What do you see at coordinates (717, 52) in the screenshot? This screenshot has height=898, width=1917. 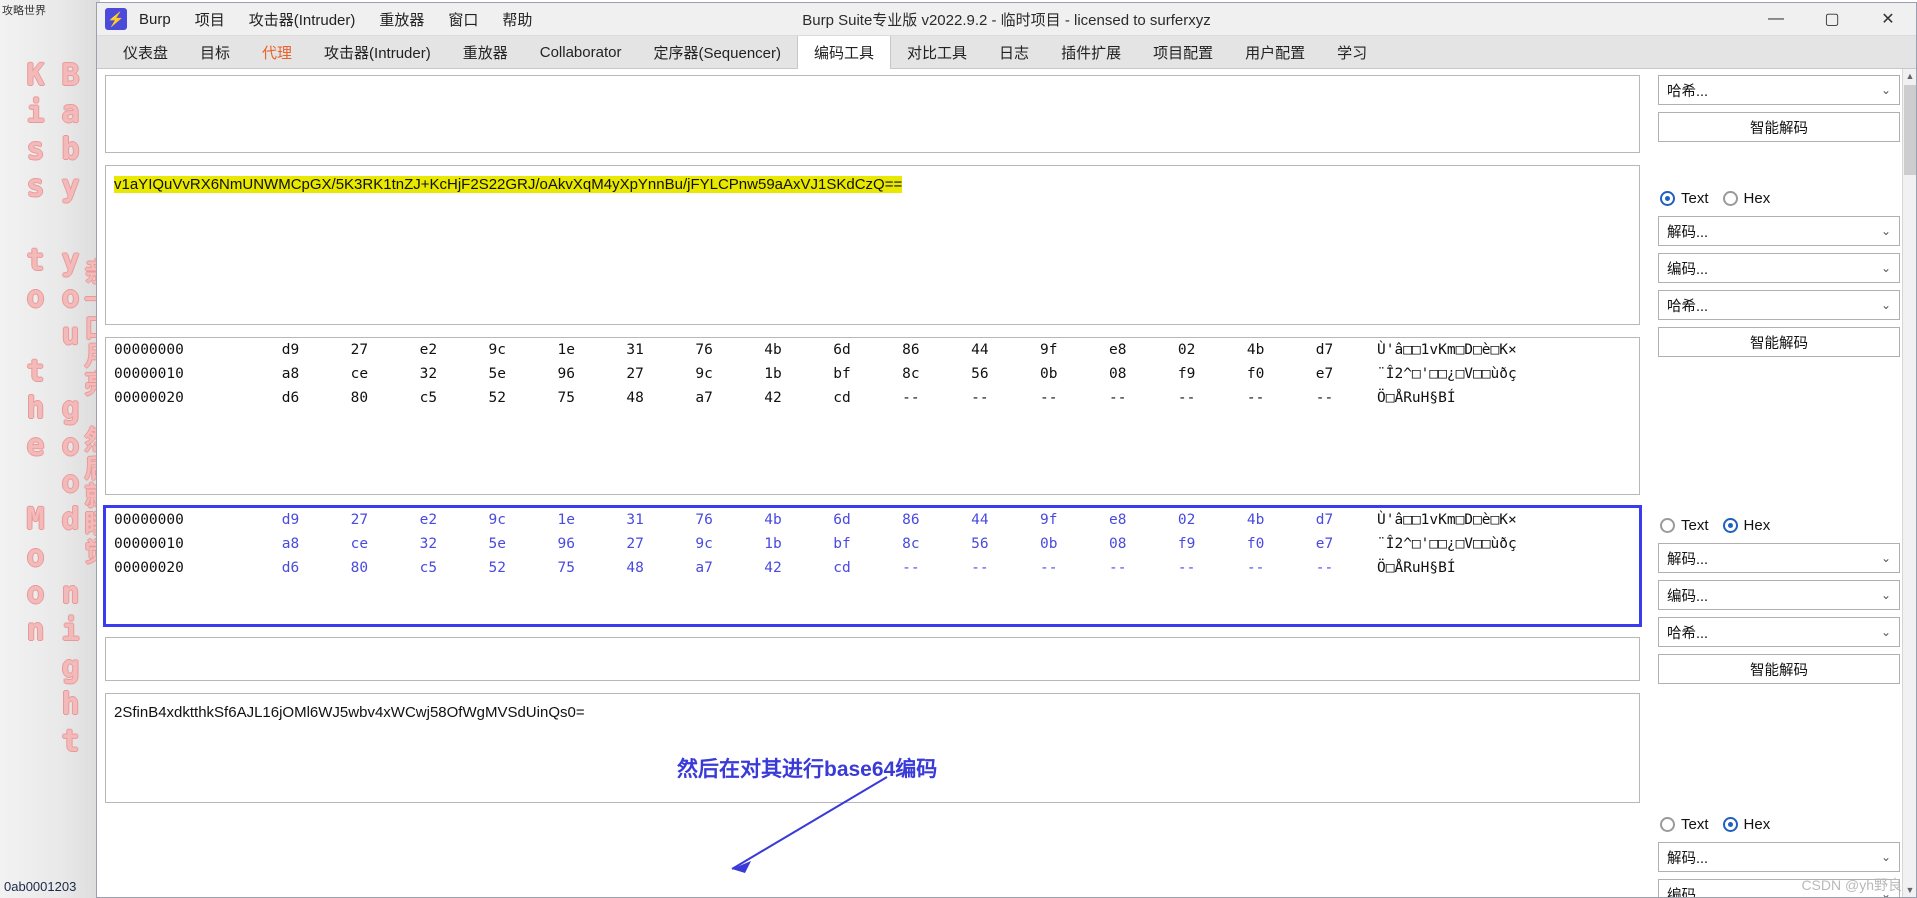 I see `tab-sequencer: 定序器(Sequencer)` at bounding box center [717, 52].